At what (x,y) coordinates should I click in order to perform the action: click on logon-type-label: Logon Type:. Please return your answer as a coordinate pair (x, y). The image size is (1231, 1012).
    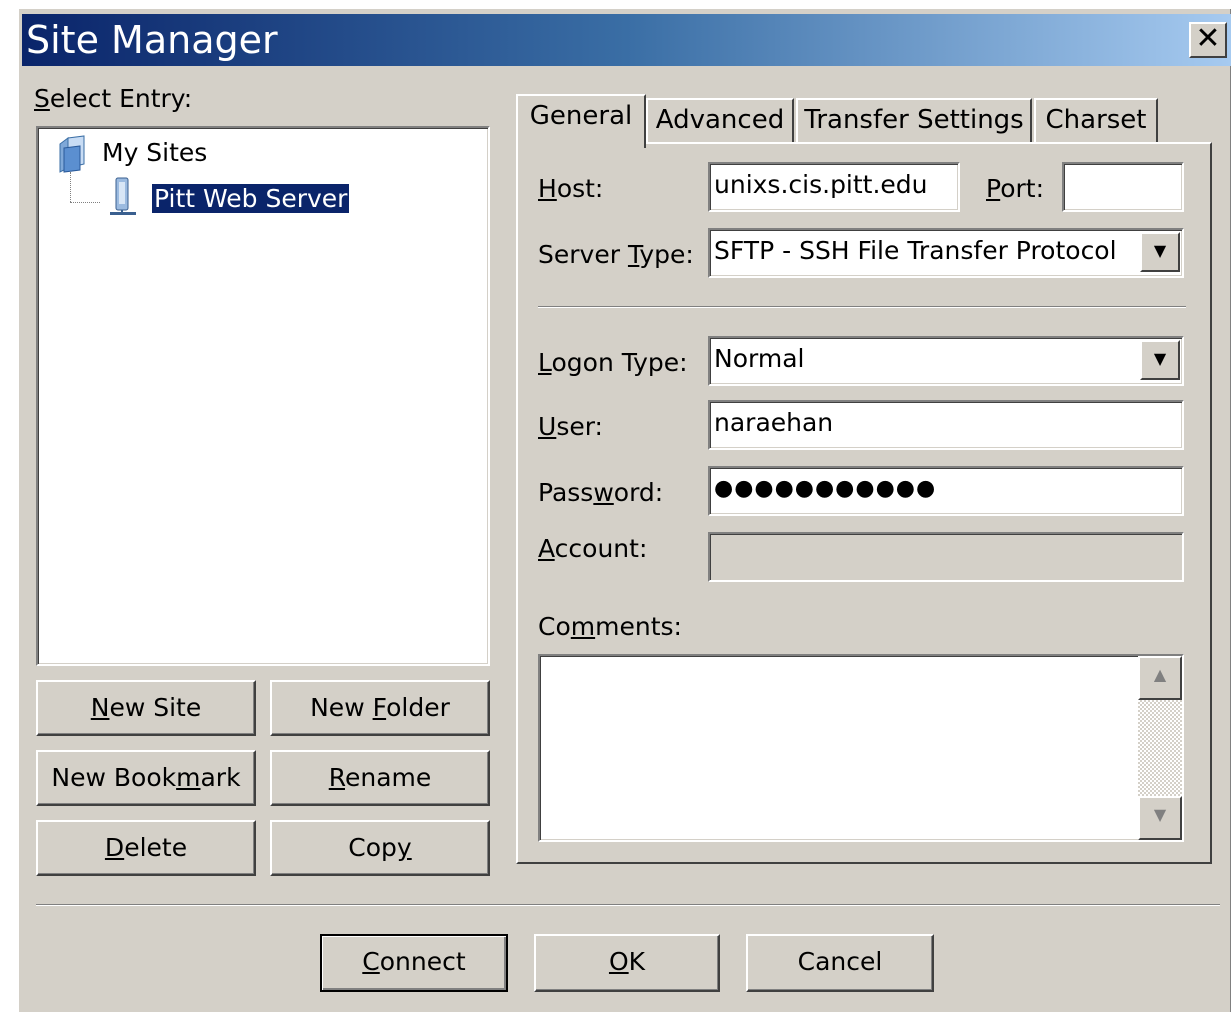
    Looking at the image, I should click on (613, 362).